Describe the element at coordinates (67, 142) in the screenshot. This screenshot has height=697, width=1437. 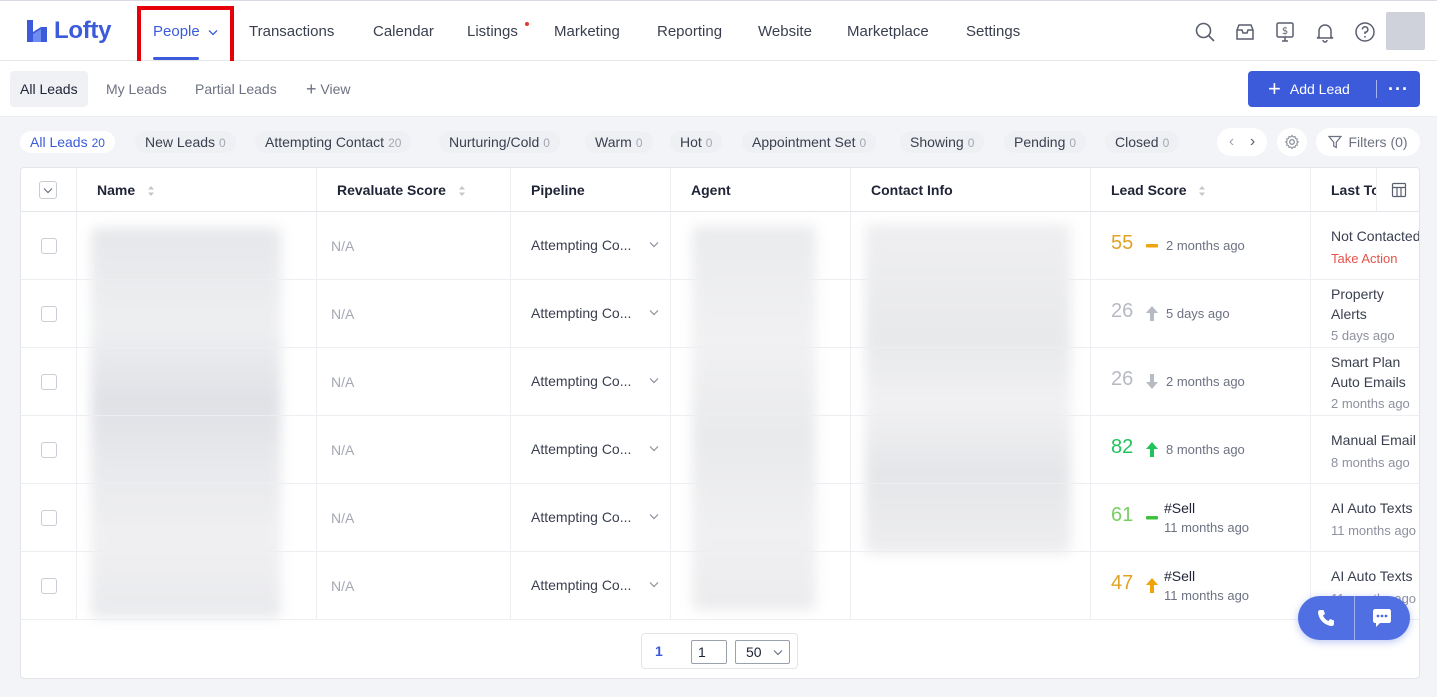
I see `chip-all-leads: All Leads 20` at that location.